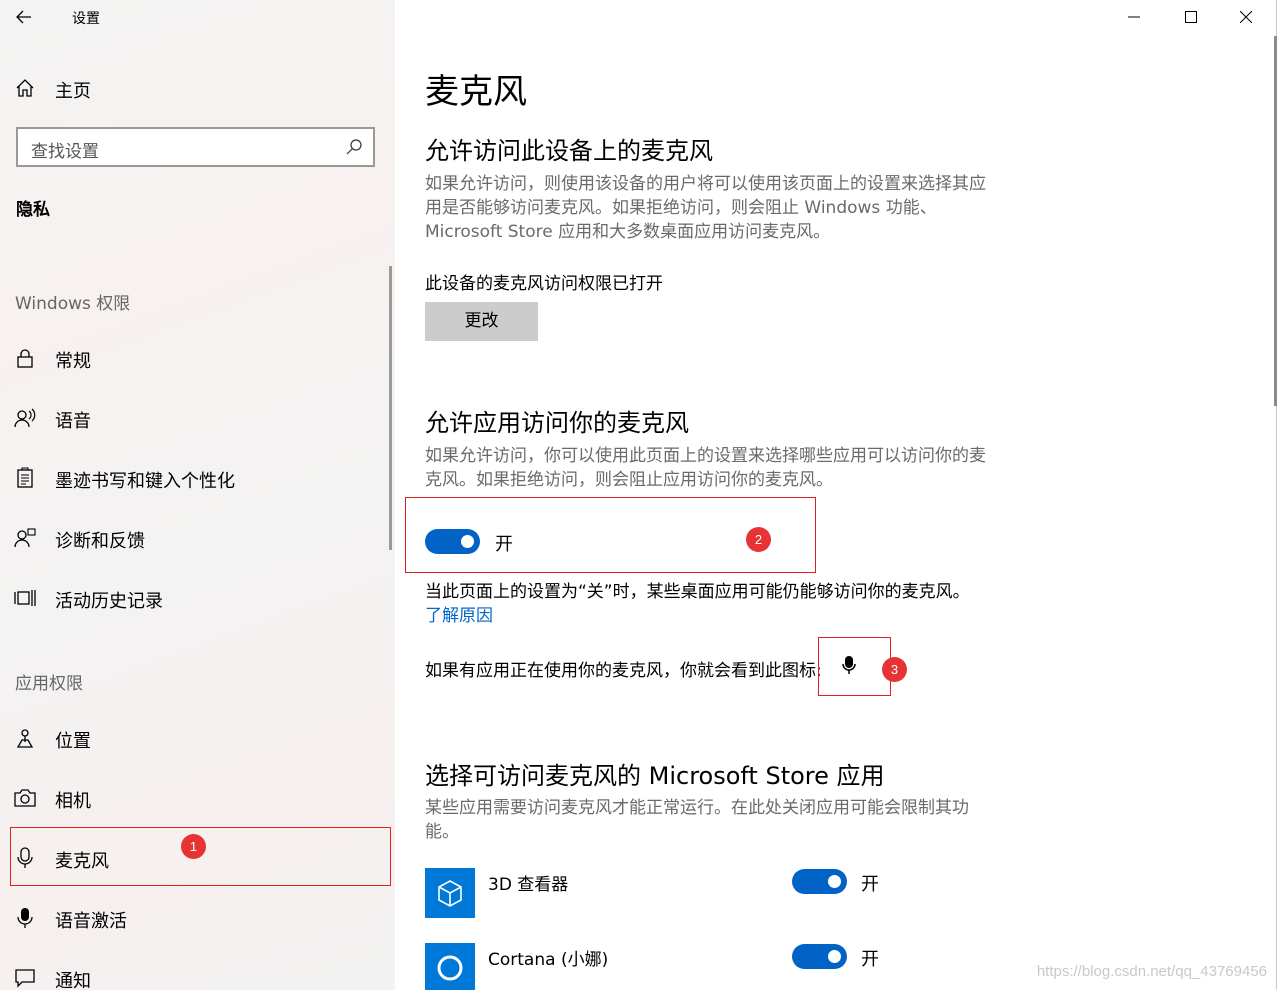  What do you see at coordinates (557, 423) in the screenshot?
I see `app-access-heading: 允许应用访问你的麦克风` at bounding box center [557, 423].